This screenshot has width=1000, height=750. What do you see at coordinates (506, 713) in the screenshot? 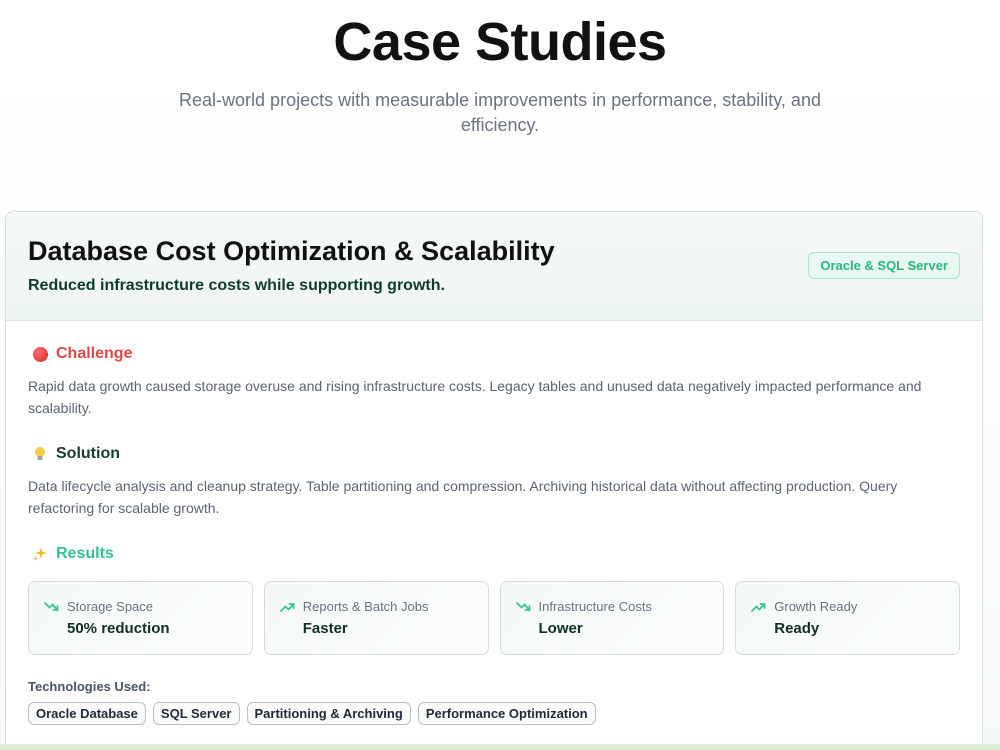
I see `tech-tag-performance-optimization: Performance Optimization` at bounding box center [506, 713].